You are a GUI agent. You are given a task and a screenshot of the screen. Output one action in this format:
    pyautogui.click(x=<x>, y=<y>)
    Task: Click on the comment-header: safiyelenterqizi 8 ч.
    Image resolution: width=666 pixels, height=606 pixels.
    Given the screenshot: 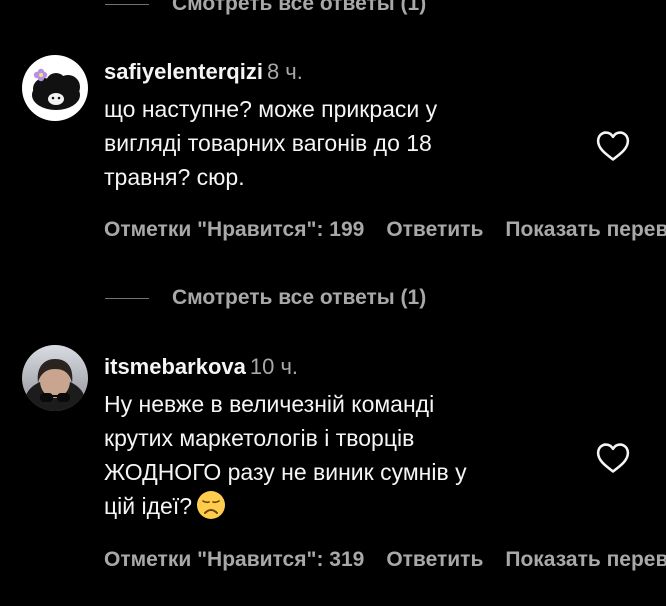 What is the action you would take?
    pyautogui.click(x=339, y=72)
    